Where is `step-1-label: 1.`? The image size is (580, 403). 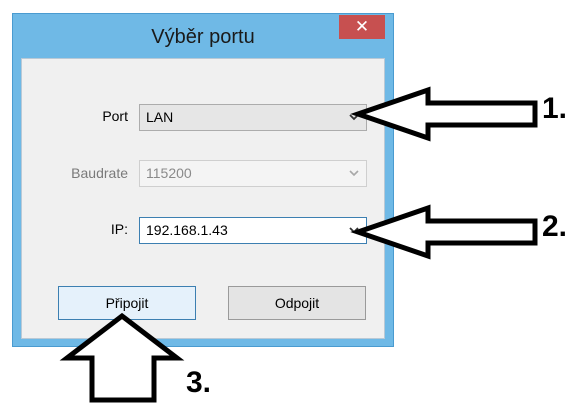 step-1-label: 1. is located at coordinates (555, 108).